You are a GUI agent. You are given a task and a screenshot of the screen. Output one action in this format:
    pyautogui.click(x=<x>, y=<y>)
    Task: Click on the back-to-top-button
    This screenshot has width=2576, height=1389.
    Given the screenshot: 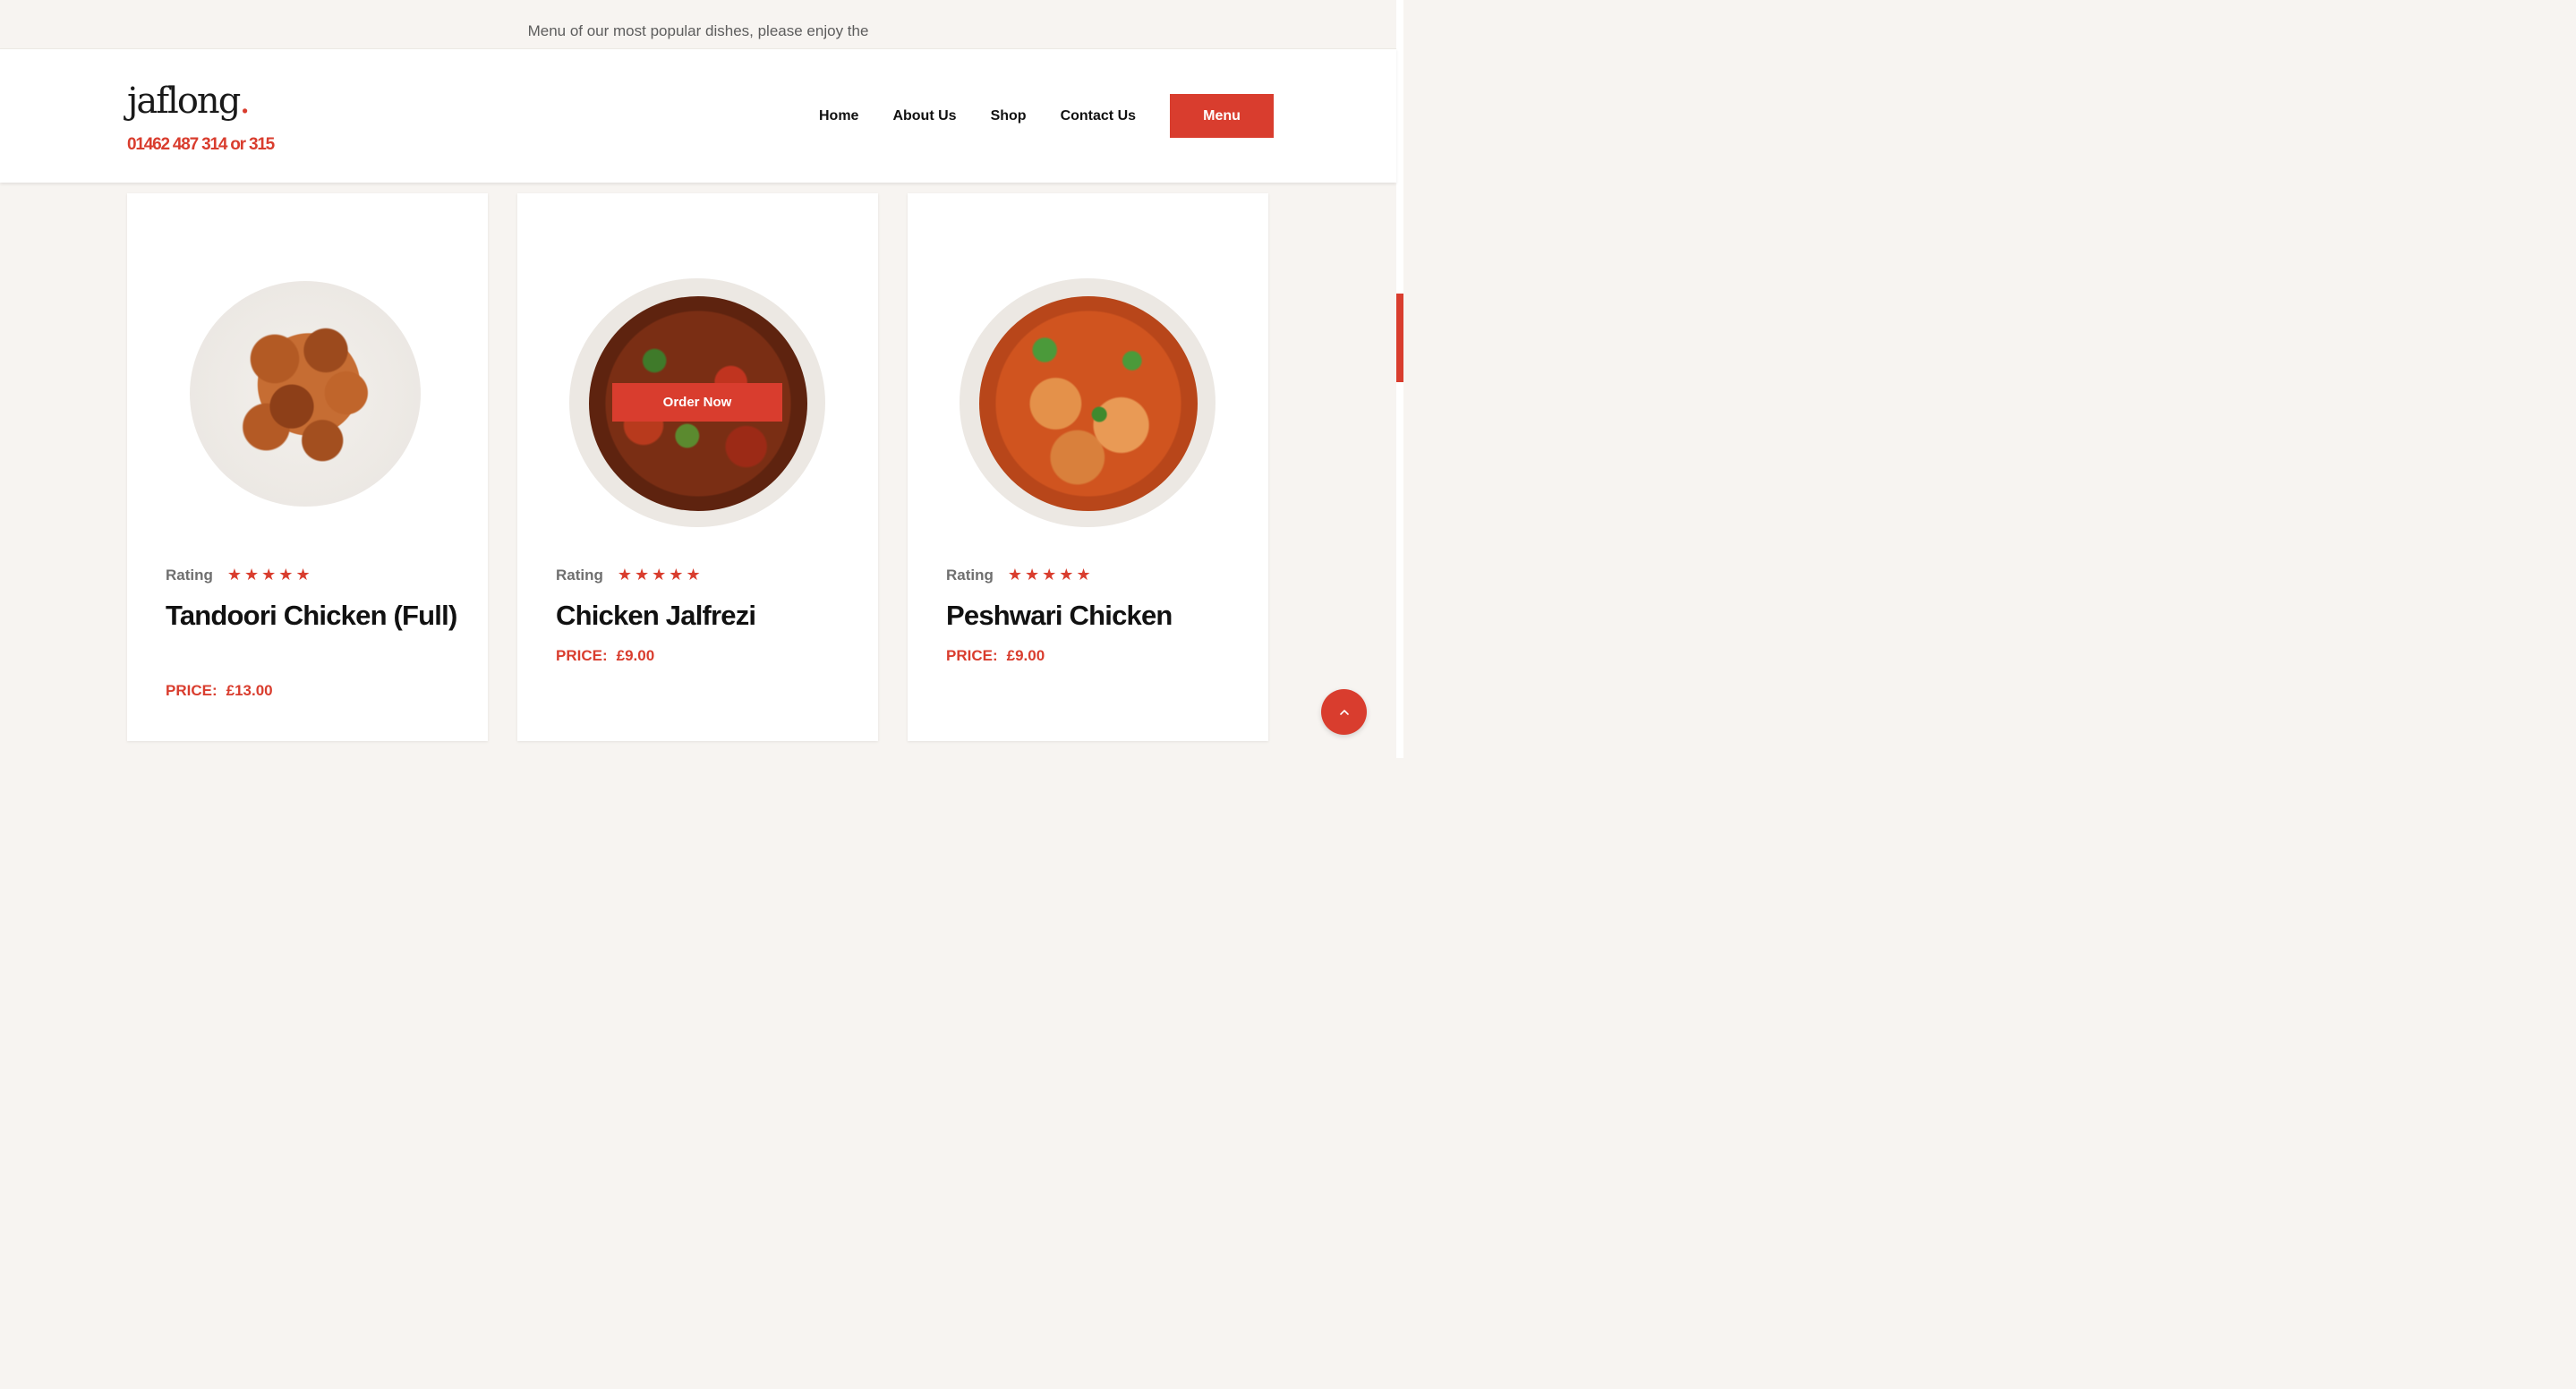 What is the action you would take?
    pyautogui.click(x=1344, y=712)
    